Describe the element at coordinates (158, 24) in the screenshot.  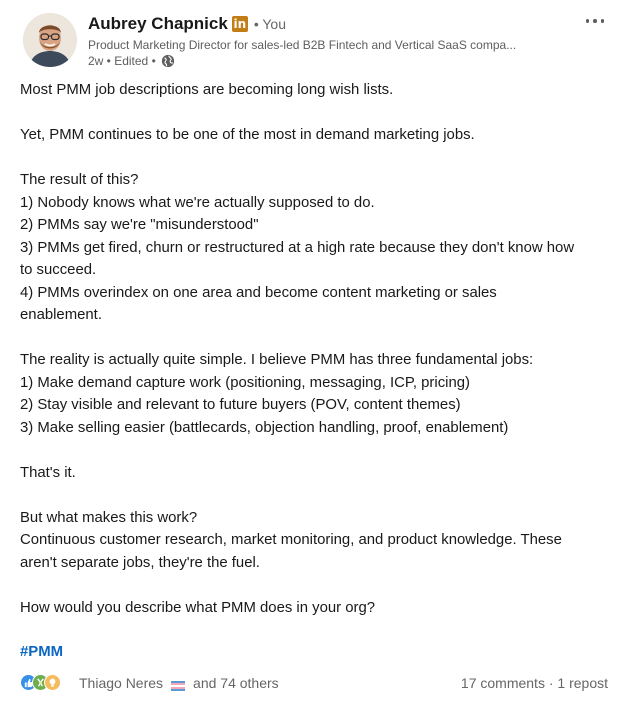
I see `author-name: Aubrey Chapnick` at that location.